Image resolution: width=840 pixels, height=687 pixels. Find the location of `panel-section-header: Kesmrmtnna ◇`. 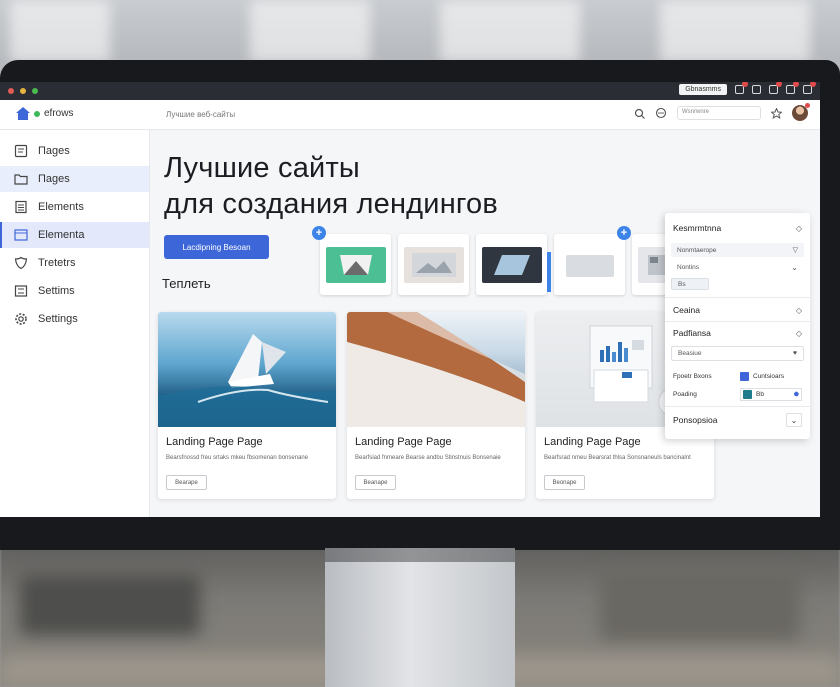

panel-section-header: Kesmrmtnna ◇ is located at coordinates (737, 228).